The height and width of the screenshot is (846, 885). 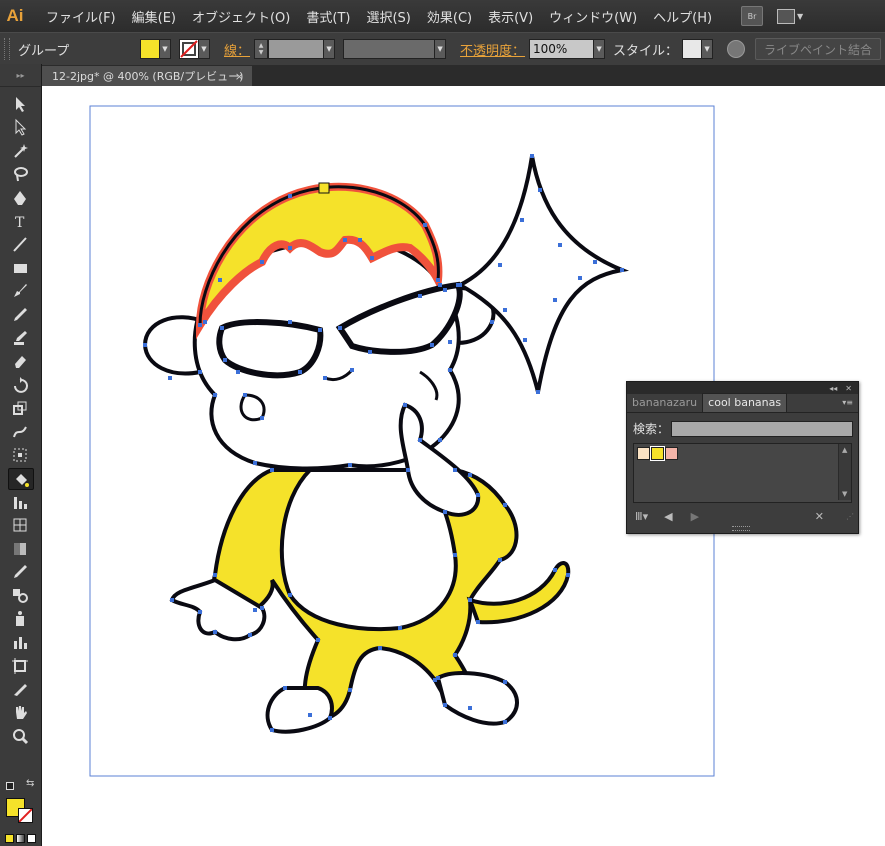 I want to click on graphic-style-swatch, so click(x=692, y=49).